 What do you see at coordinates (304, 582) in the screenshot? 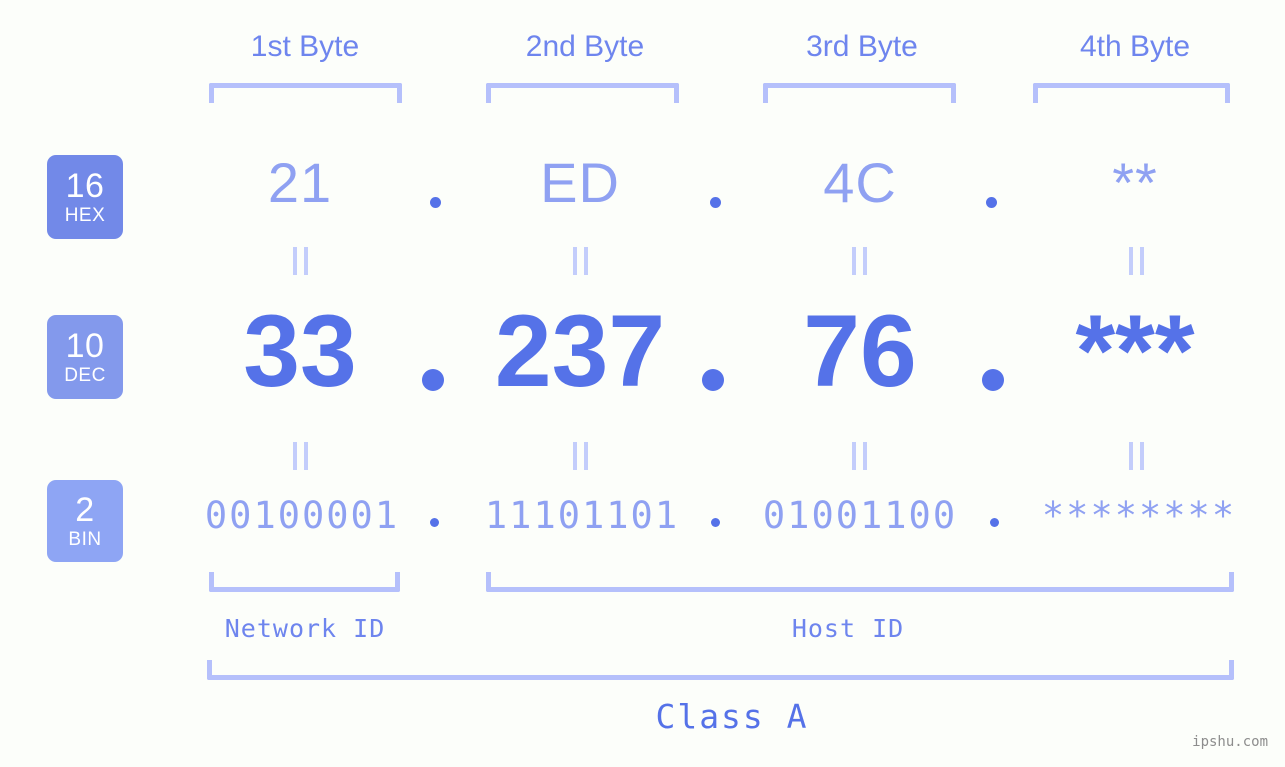
I see `network-id-bracket` at bounding box center [304, 582].